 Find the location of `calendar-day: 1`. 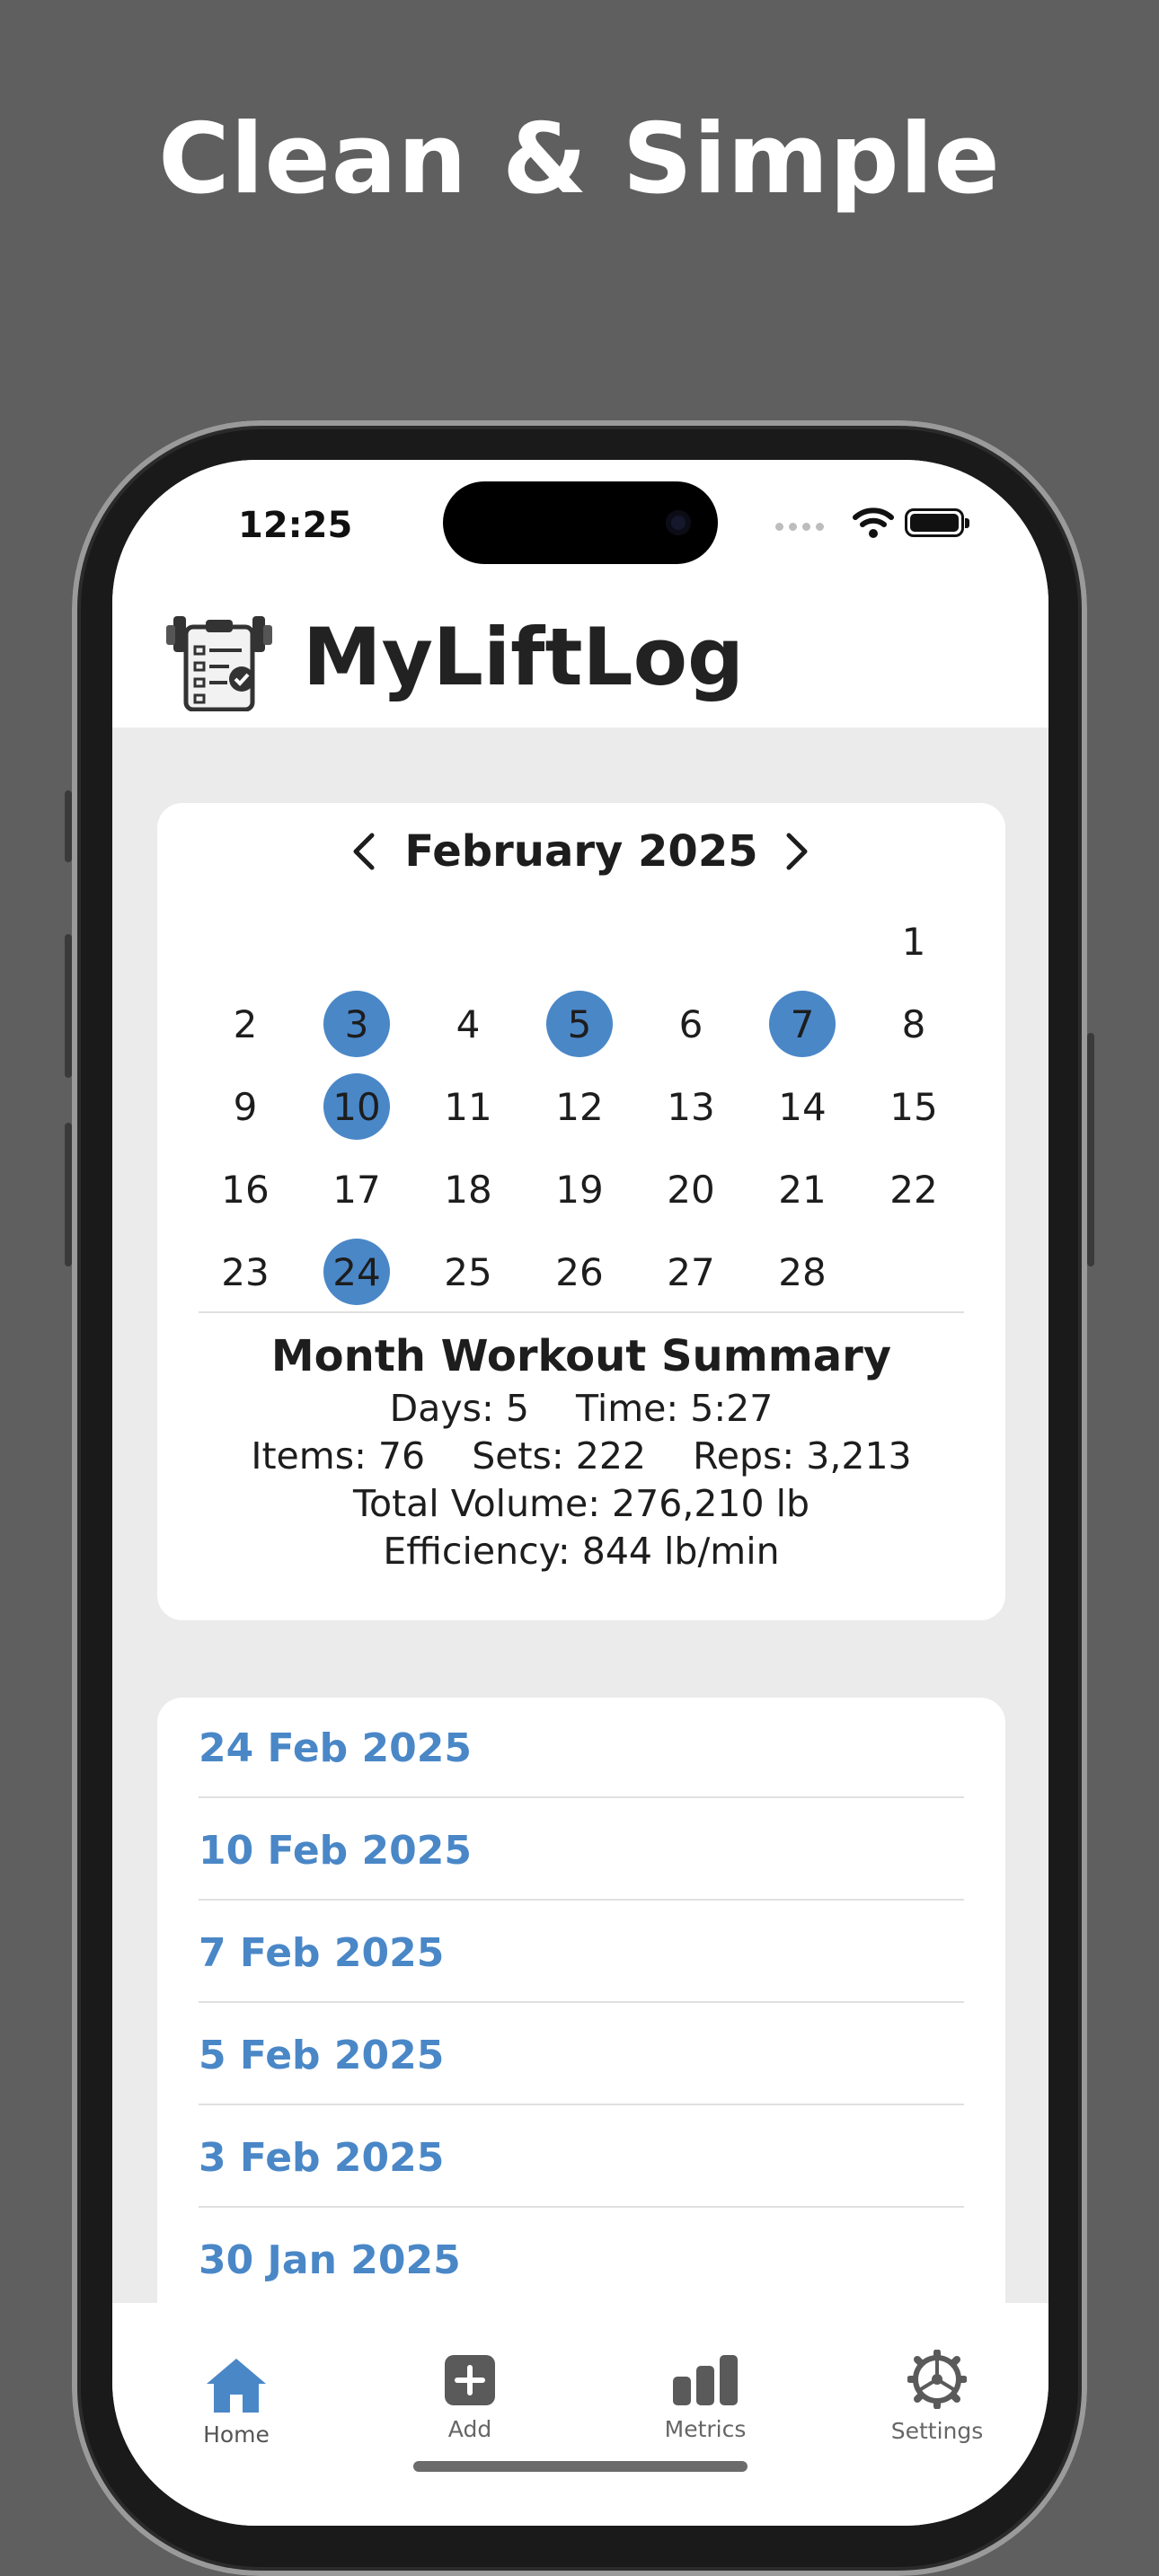

calendar-day: 1 is located at coordinates (913, 941).